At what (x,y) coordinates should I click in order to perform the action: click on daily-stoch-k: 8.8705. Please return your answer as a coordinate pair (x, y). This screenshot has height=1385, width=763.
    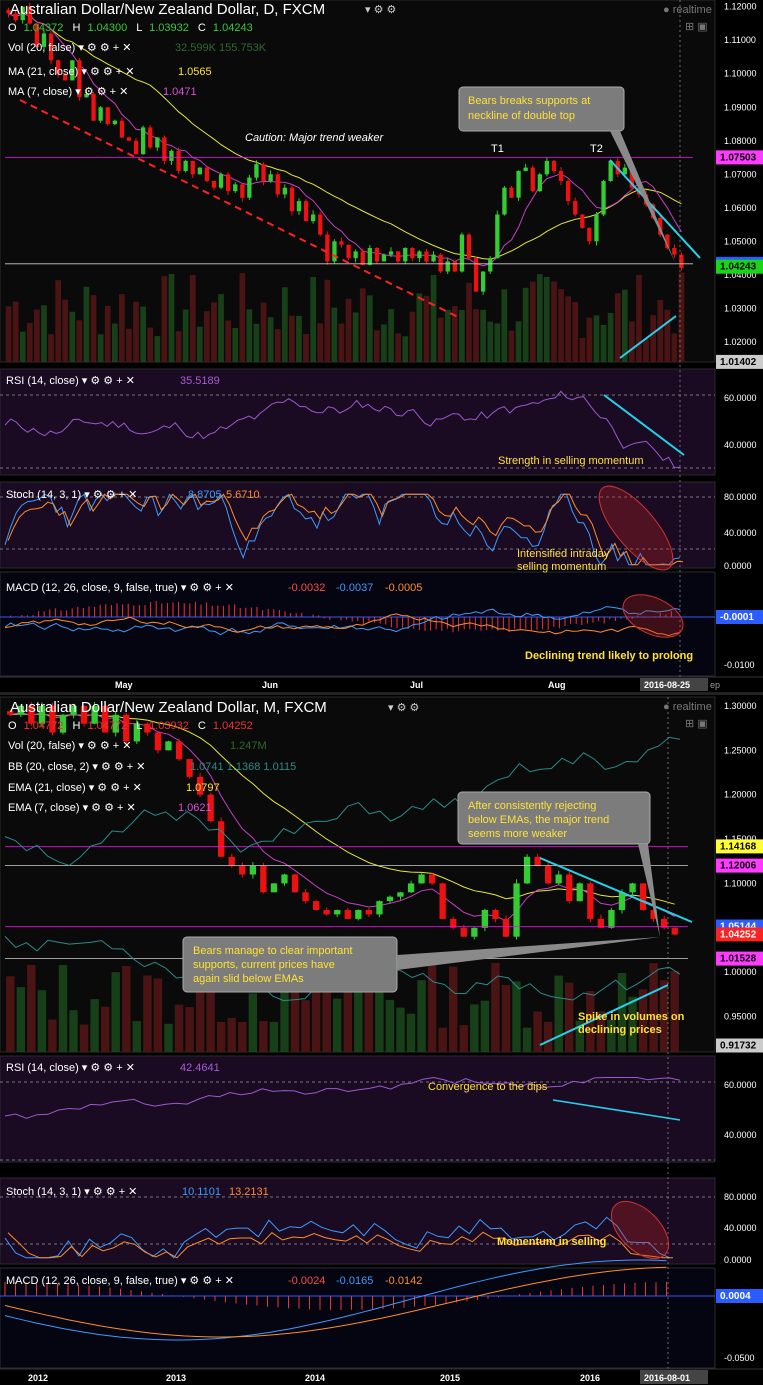
    Looking at the image, I should click on (205, 495).